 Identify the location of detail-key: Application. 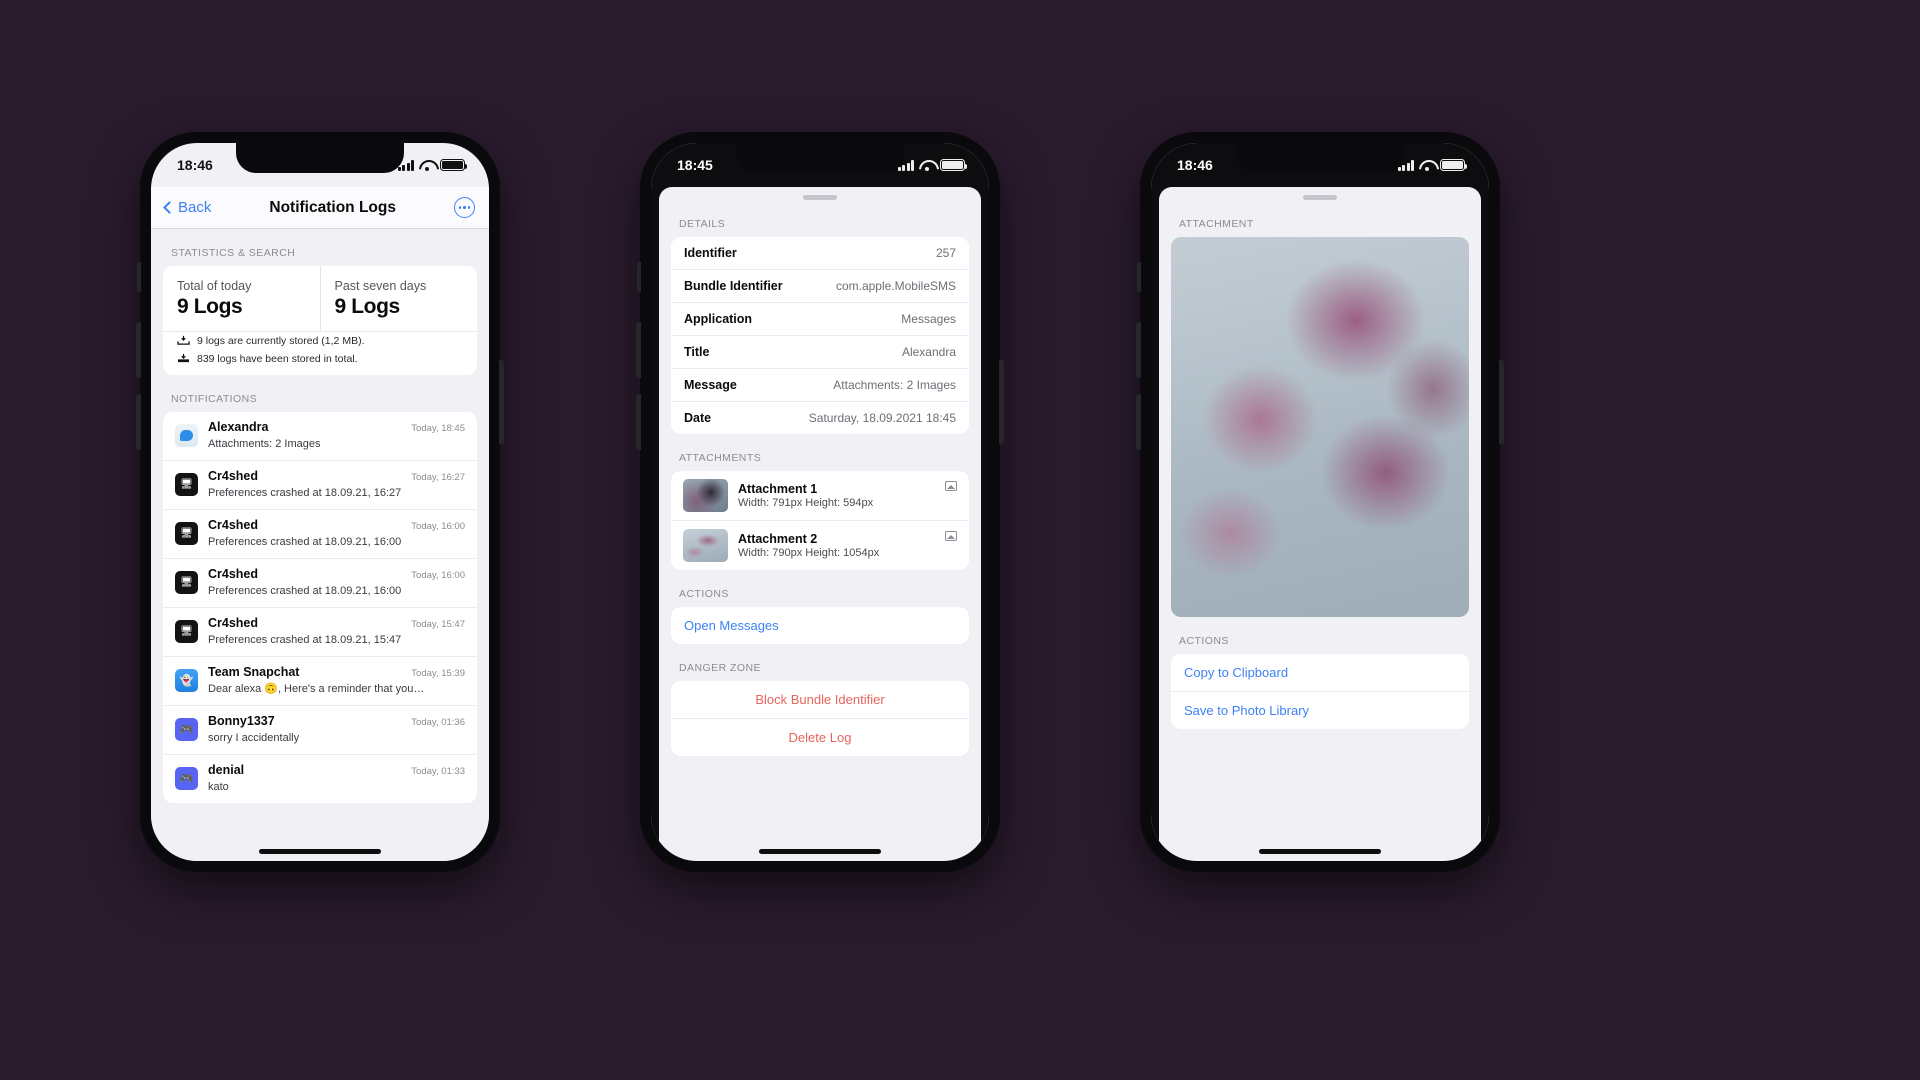
(718, 318).